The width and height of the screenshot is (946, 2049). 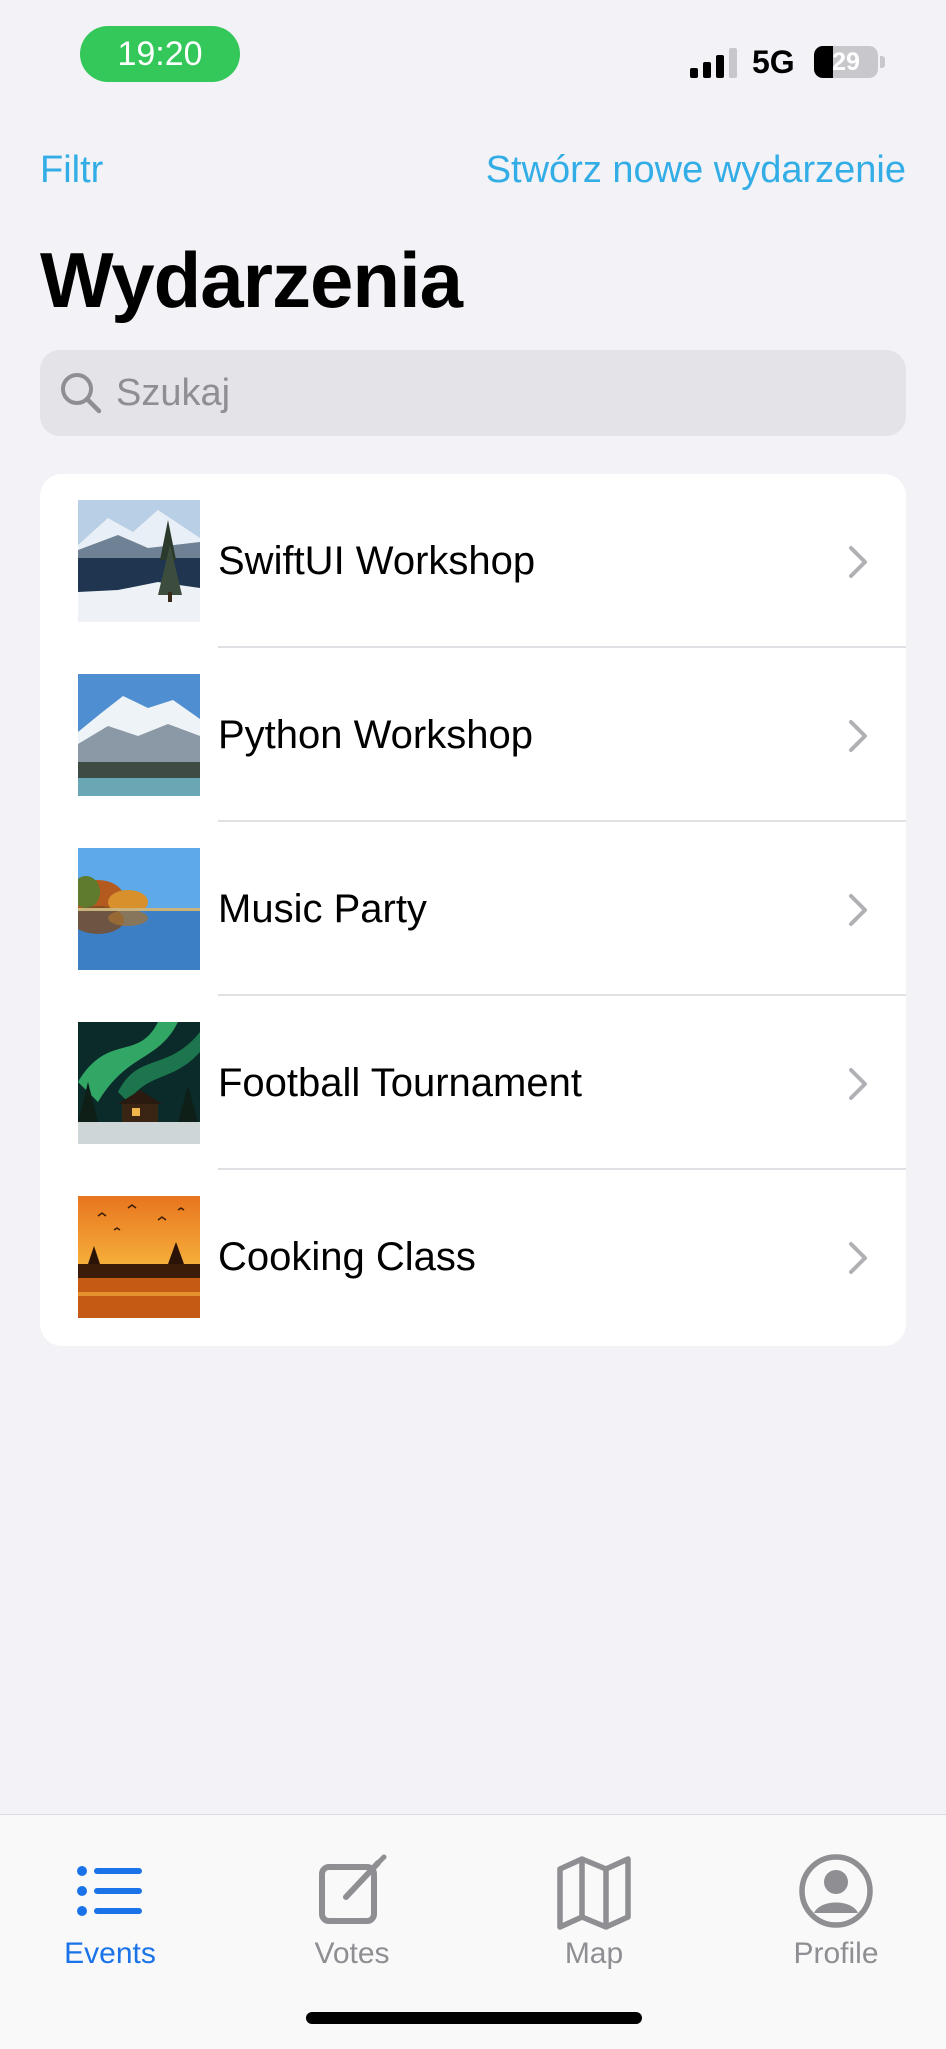 I want to click on list-bullet-icon, so click(x=109, y=1891).